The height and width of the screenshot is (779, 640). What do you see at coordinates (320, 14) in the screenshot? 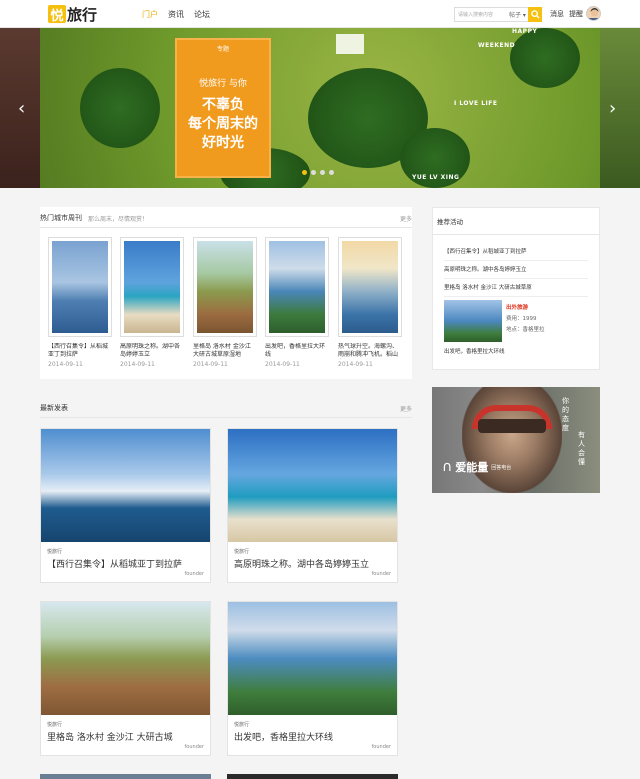
I see `top-header: 悦 旅行 门户 资讯 论坛 请输入搜索内容 帖子 ▾ 消息 提醒` at bounding box center [320, 14].